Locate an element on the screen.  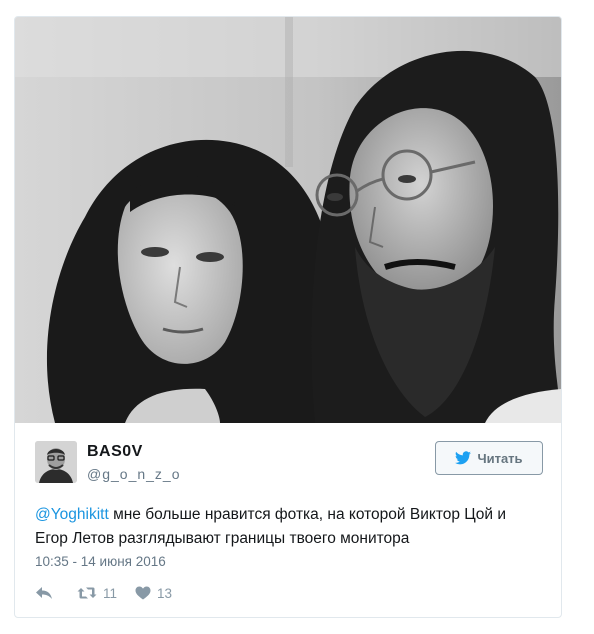
user-avatar is located at coordinates (56, 462).